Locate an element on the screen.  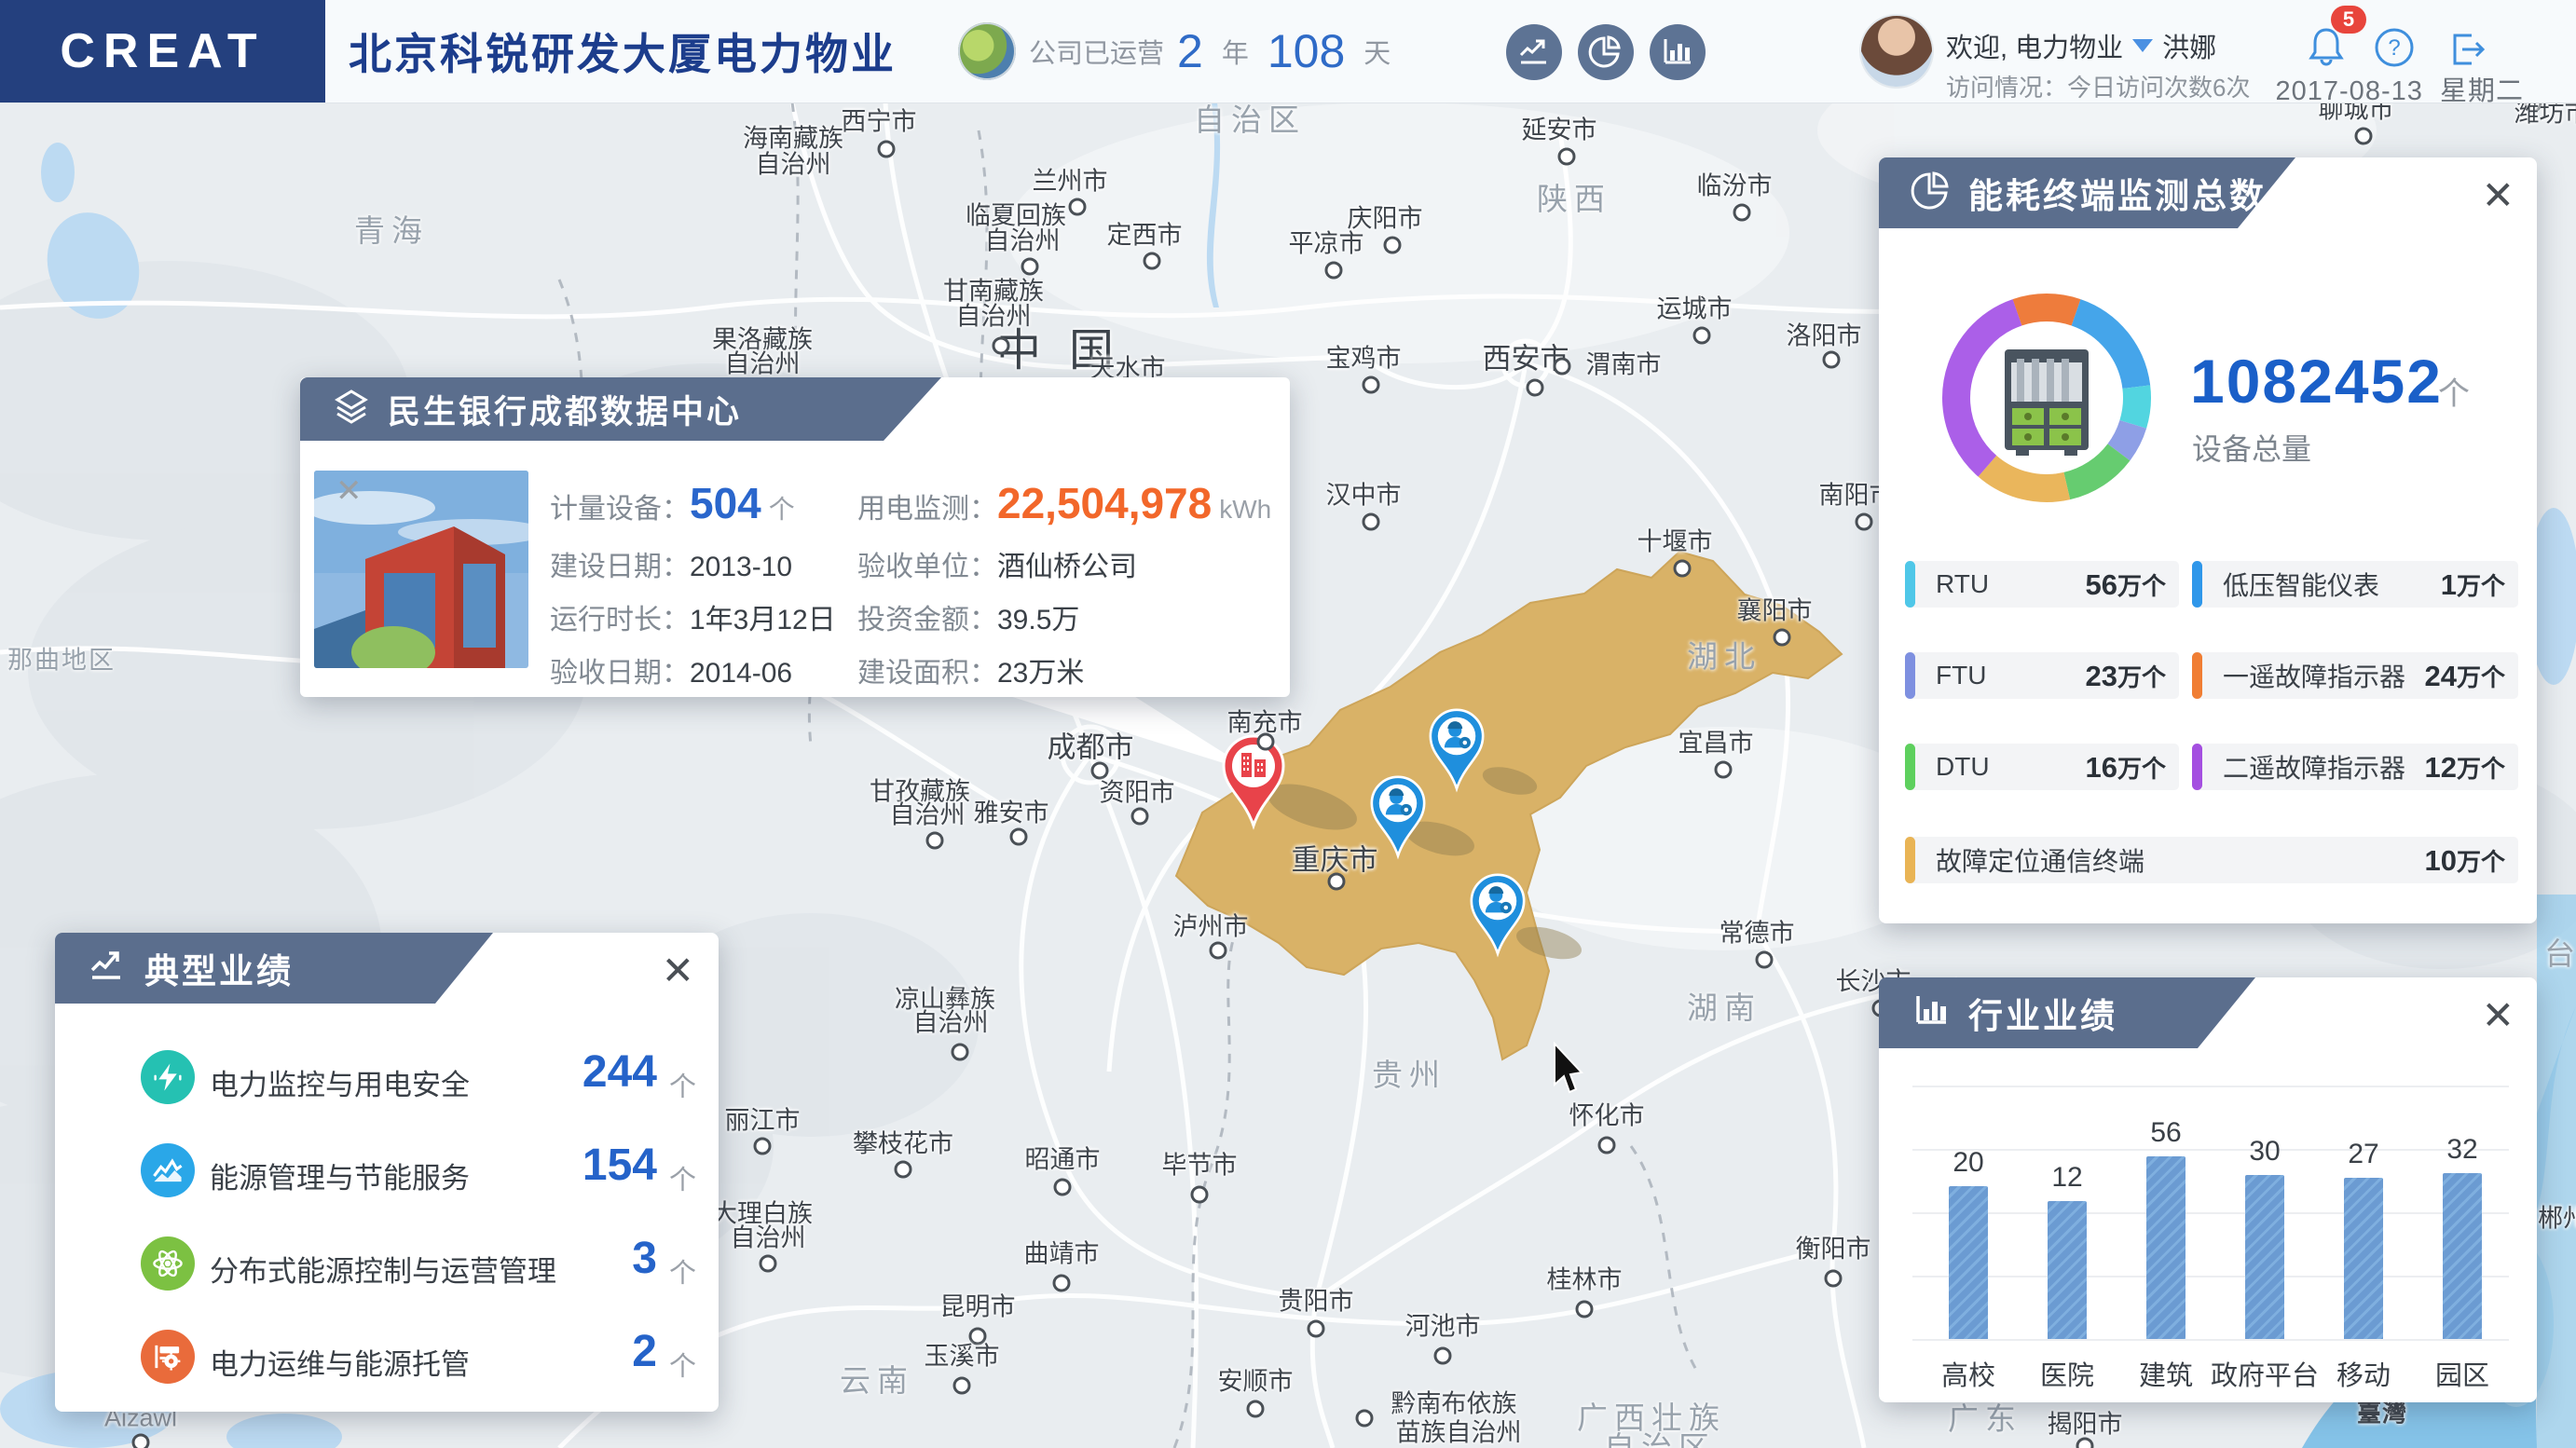
map-city-label: 曲靖市 is located at coordinates (1061, 1253).